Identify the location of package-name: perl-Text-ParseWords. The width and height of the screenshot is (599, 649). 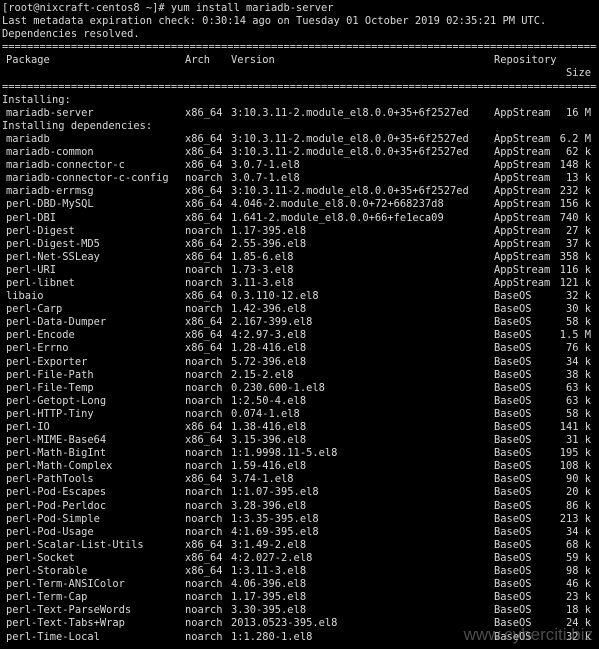
(69, 610).